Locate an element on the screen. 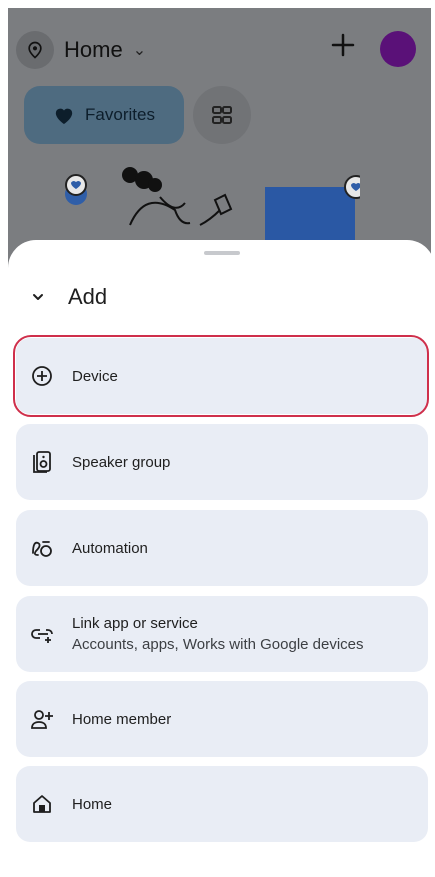  avatar is located at coordinates (398, 49).